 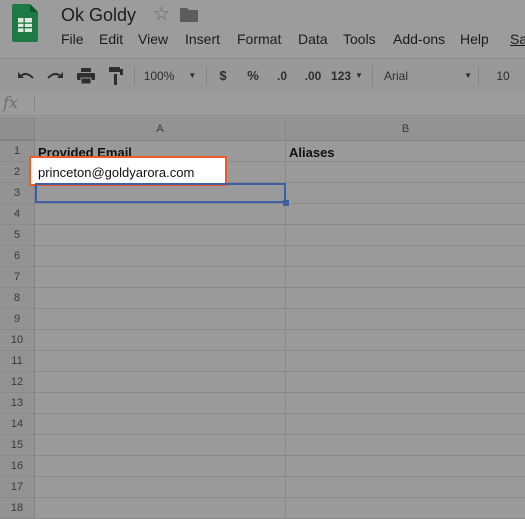 What do you see at coordinates (202, 39) in the screenshot?
I see `menu-insert: Insert` at bounding box center [202, 39].